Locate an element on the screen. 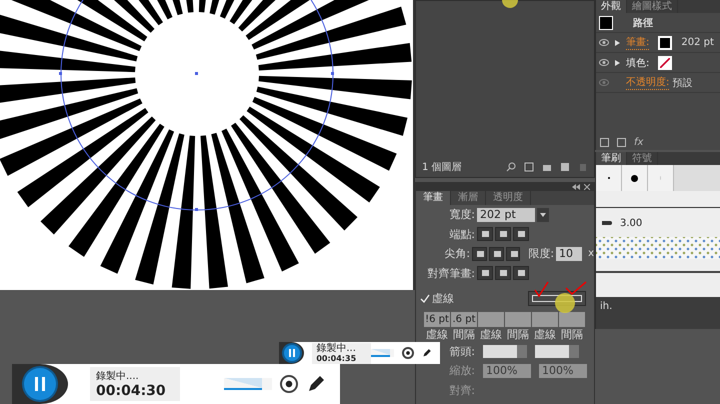 This screenshot has width=720, height=404. panel-text: ih. is located at coordinates (606, 306).